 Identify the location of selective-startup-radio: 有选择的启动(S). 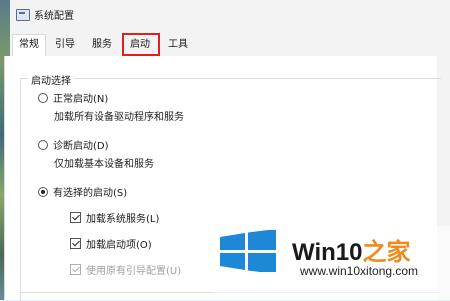
(82, 191).